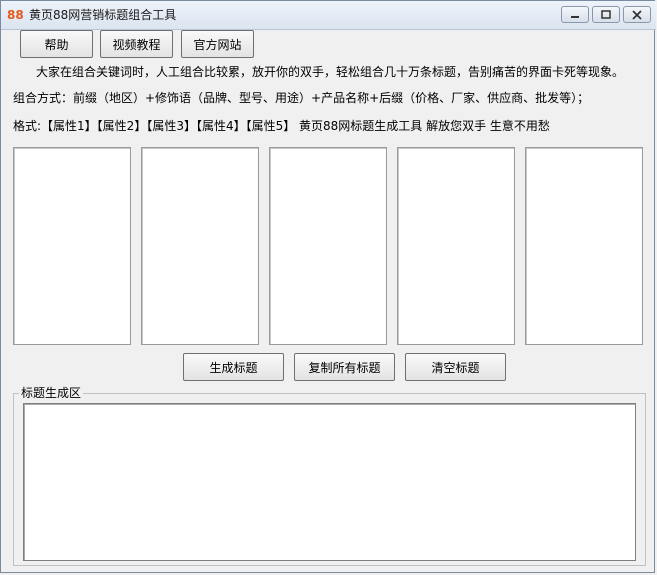 The image size is (657, 575). What do you see at coordinates (51, 393) in the screenshot?
I see `title-output-group-label: 标题生成区` at bounding box center [51, 393].